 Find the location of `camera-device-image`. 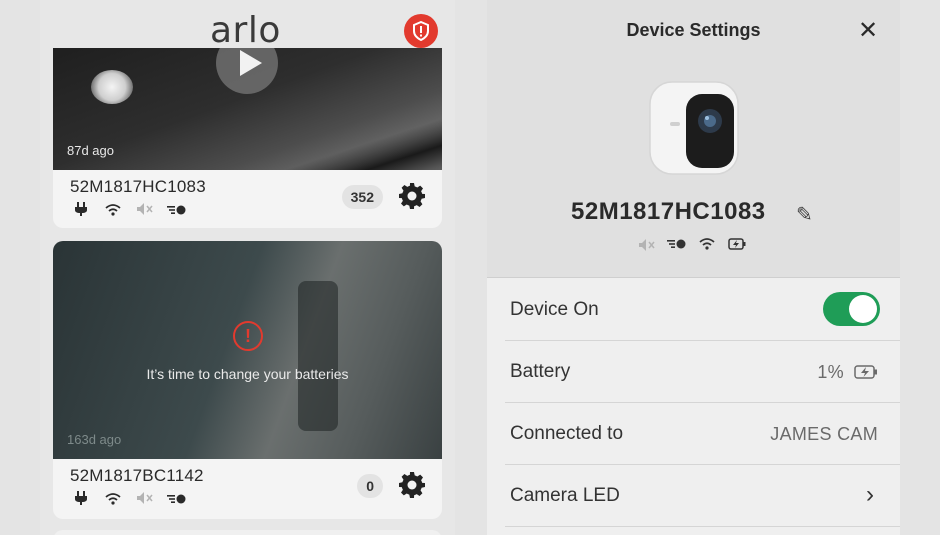

camera-device-image is located at coordinates (694, 128).